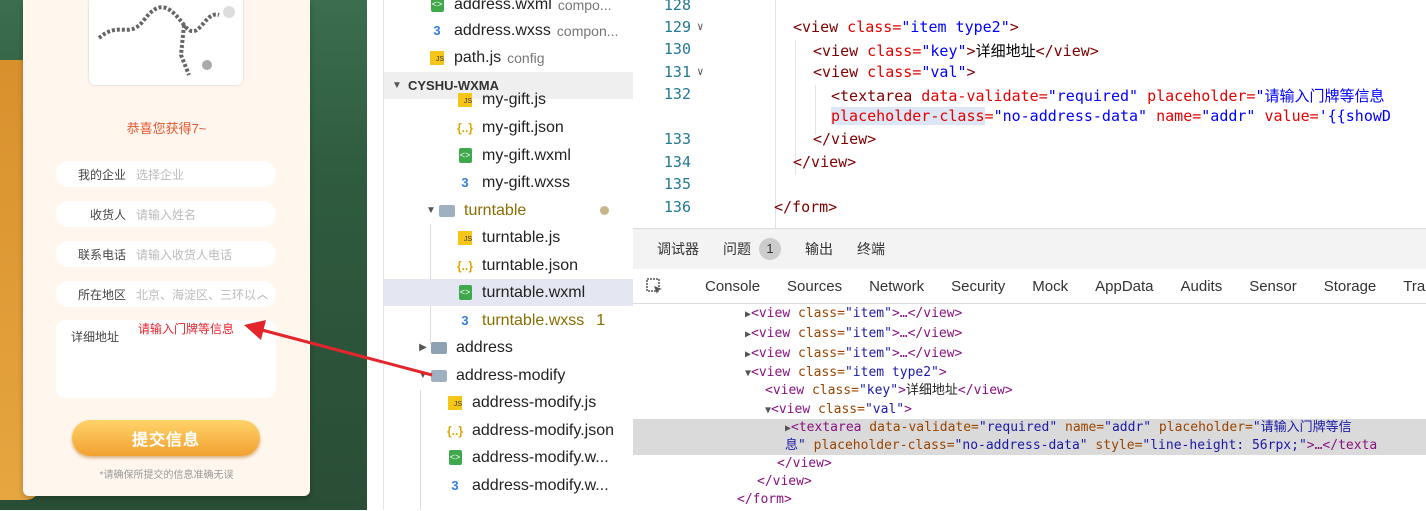 The width and height of the screenshot is (1426, 511). What do you see at coordinates (1414, 286) in the screenshot?
I see `tab-more: Tra` at bounding box center [1414, 286].